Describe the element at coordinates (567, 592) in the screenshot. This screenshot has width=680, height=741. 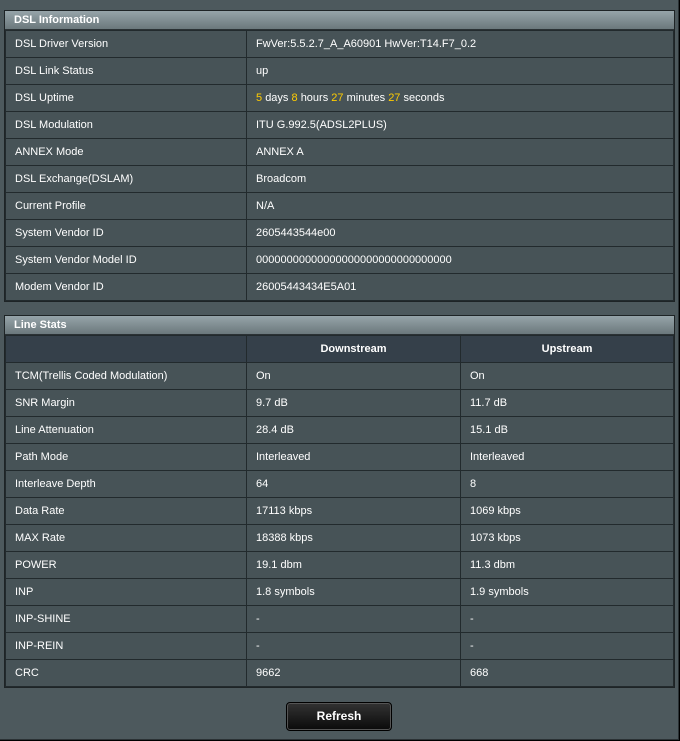
I see `upstream-value: 1.9 symbols` at that location.